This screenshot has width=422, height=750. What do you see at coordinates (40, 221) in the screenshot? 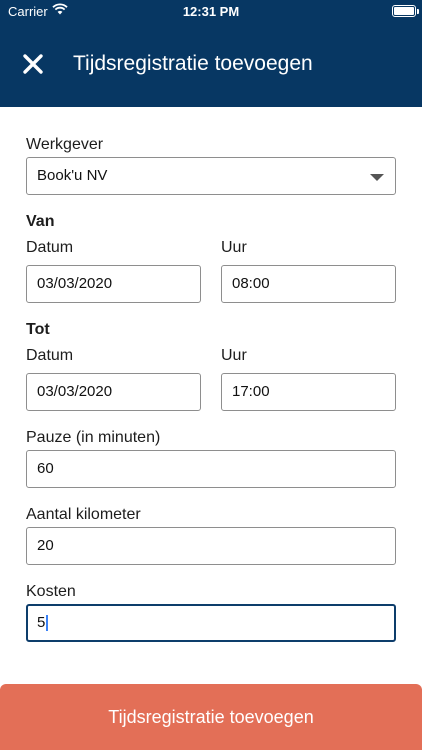
I see `from-heading: Van` at bounding box center [40, 221].